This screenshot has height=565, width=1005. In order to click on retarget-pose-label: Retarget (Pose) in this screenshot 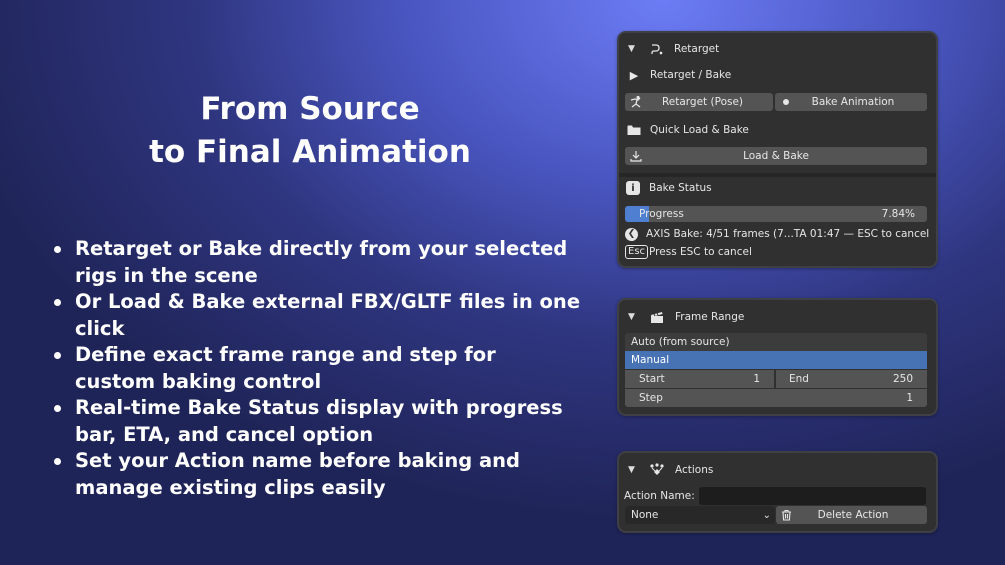, I will do `click(702, 102)`.